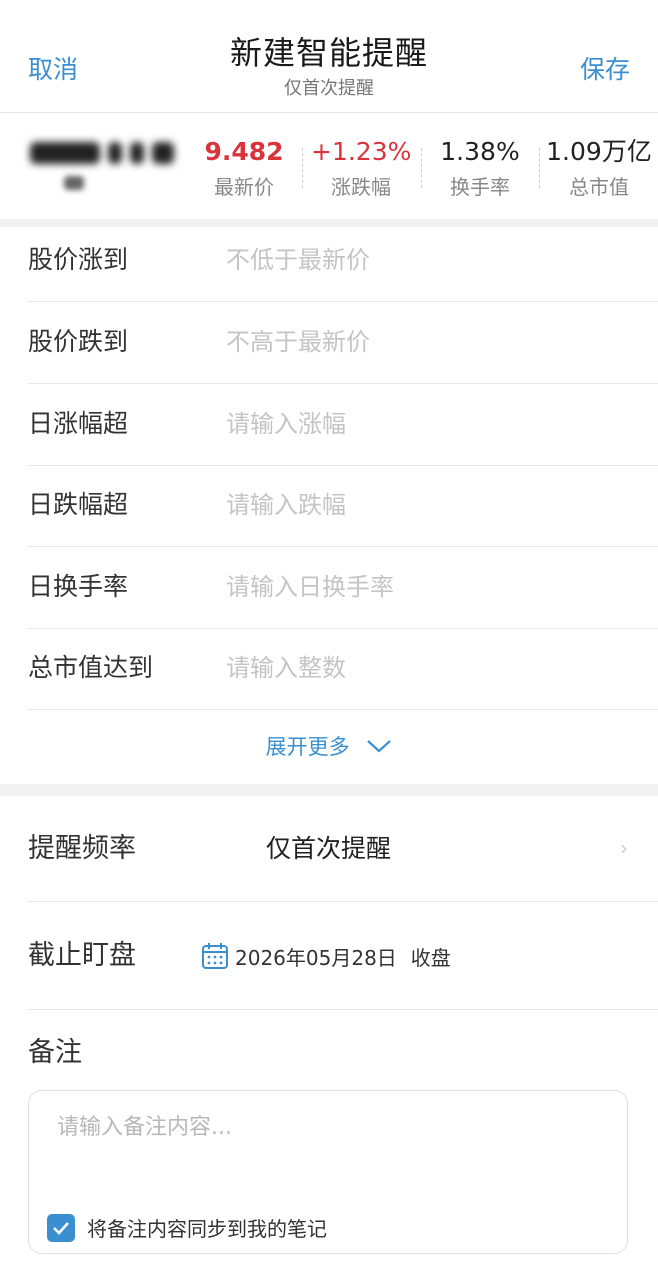  Describe the element at coordinates (480, 170) in the screenshot. I see `metric-turnover: 1.38% 换手率` at that location.